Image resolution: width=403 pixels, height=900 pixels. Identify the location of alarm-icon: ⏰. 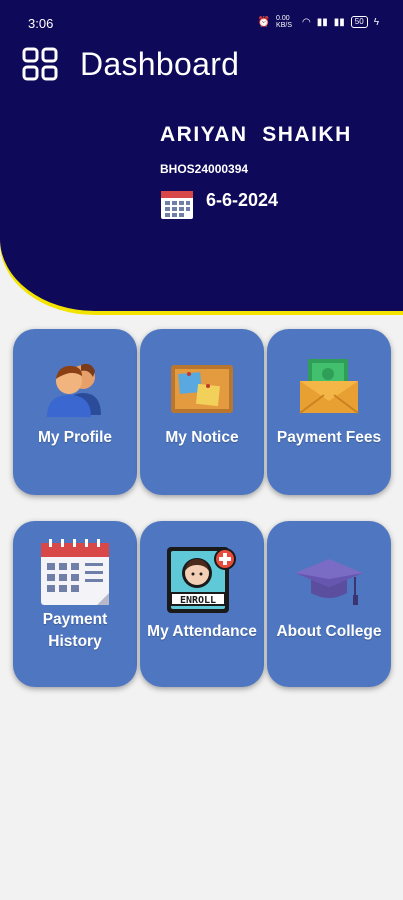
(264, 22).